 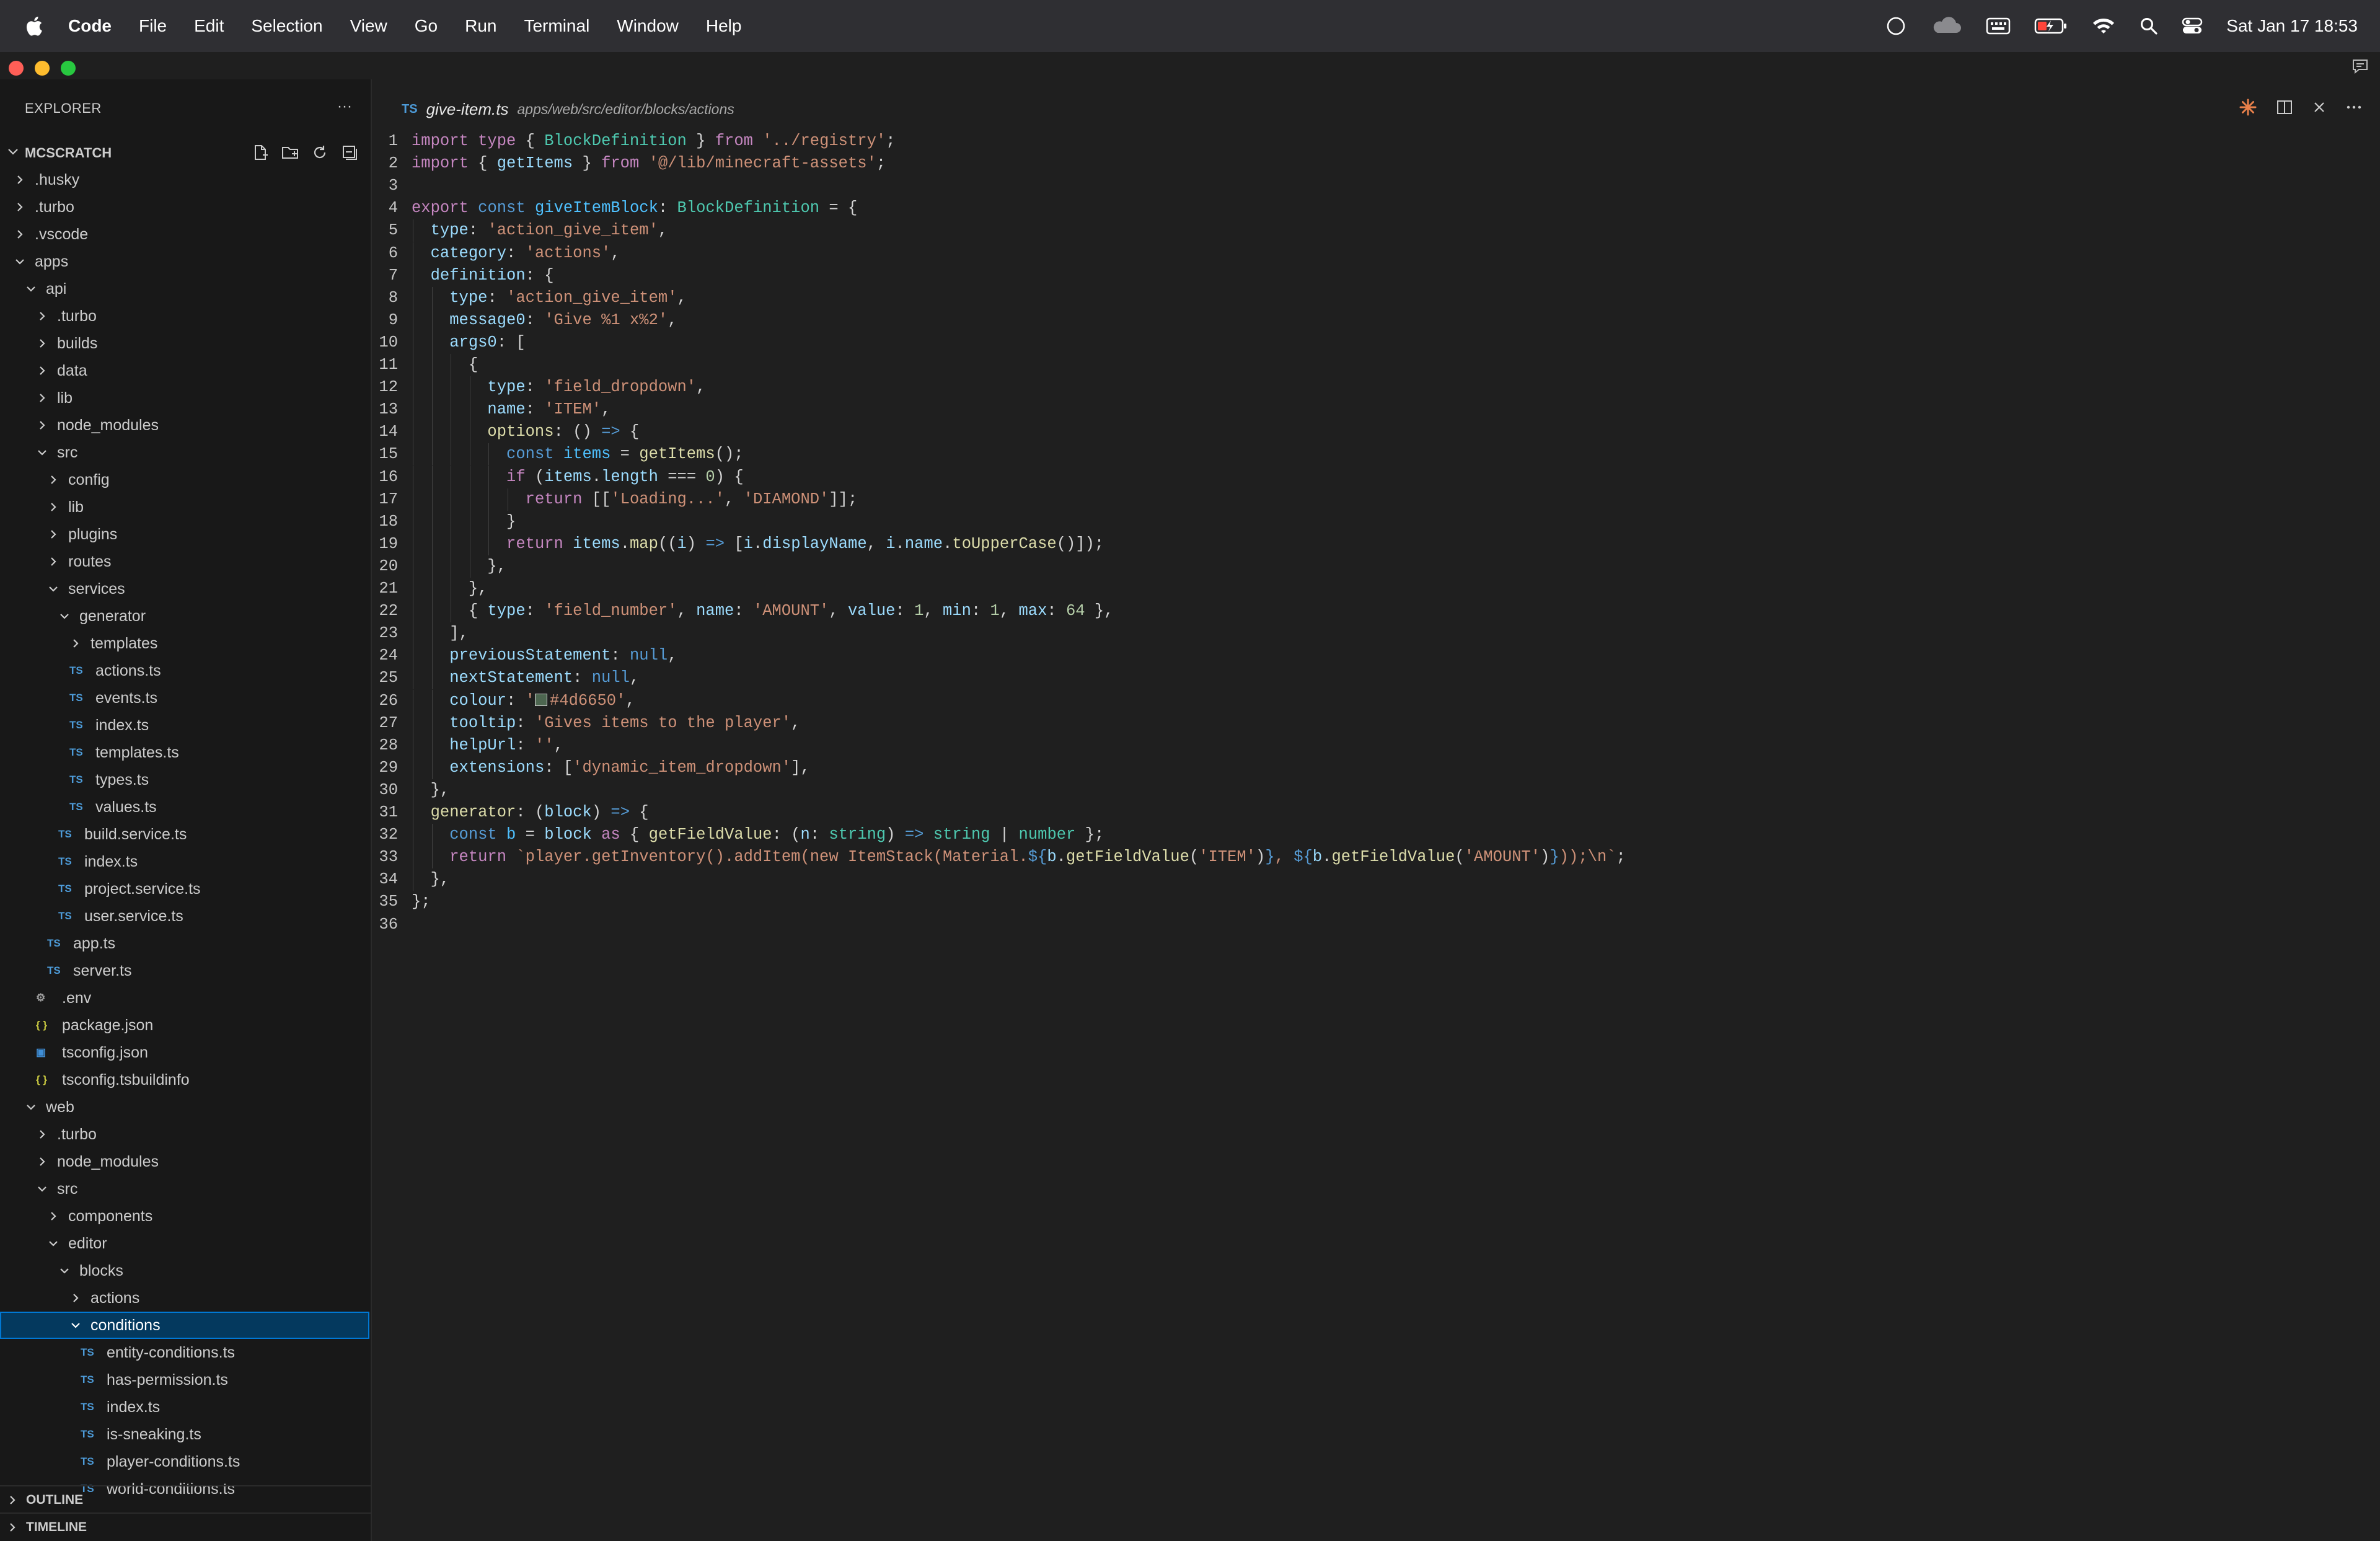 What do you see at coordinates (153, 26) in the screenshot?
I see `menu-file: File` at bounding box center [153, 26].